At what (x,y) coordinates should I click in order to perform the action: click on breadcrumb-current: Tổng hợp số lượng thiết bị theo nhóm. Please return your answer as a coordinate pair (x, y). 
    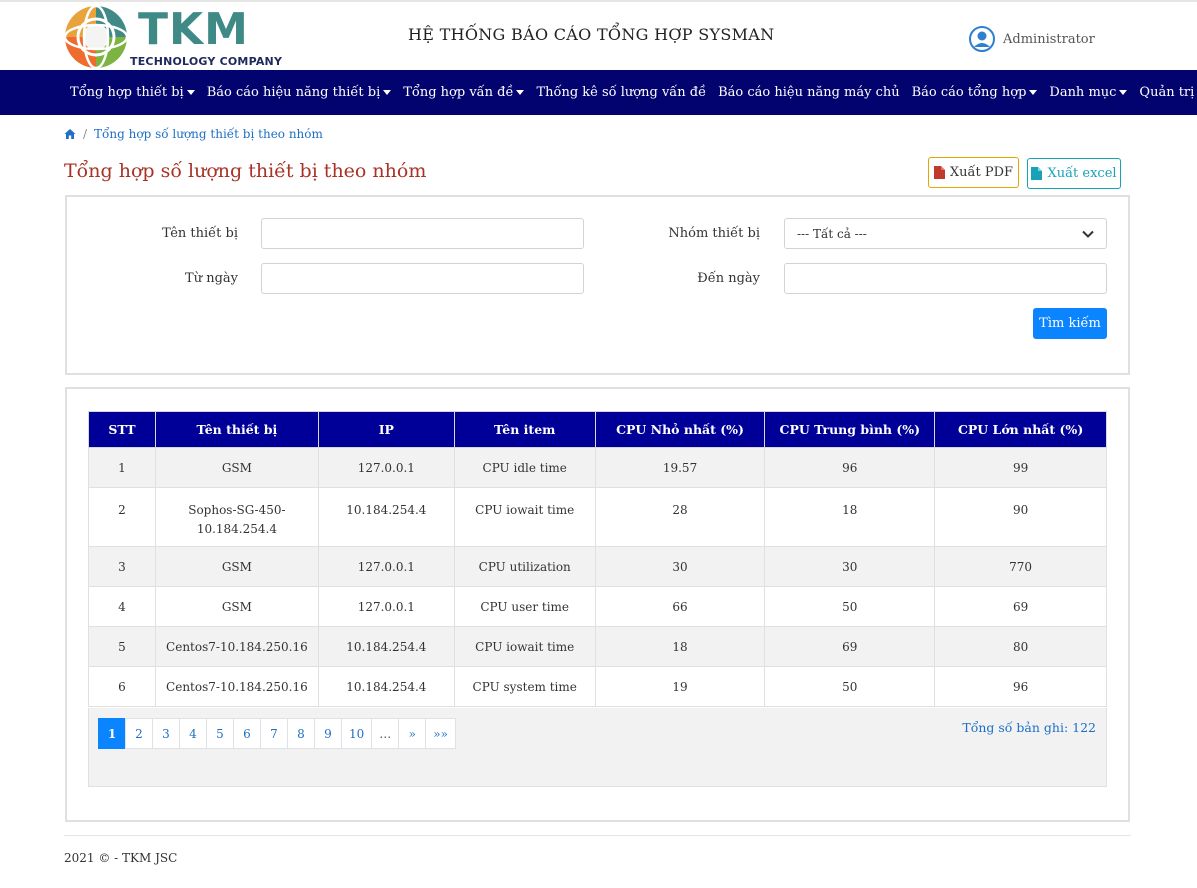
    Looking at the image, I should click on (208, 134).